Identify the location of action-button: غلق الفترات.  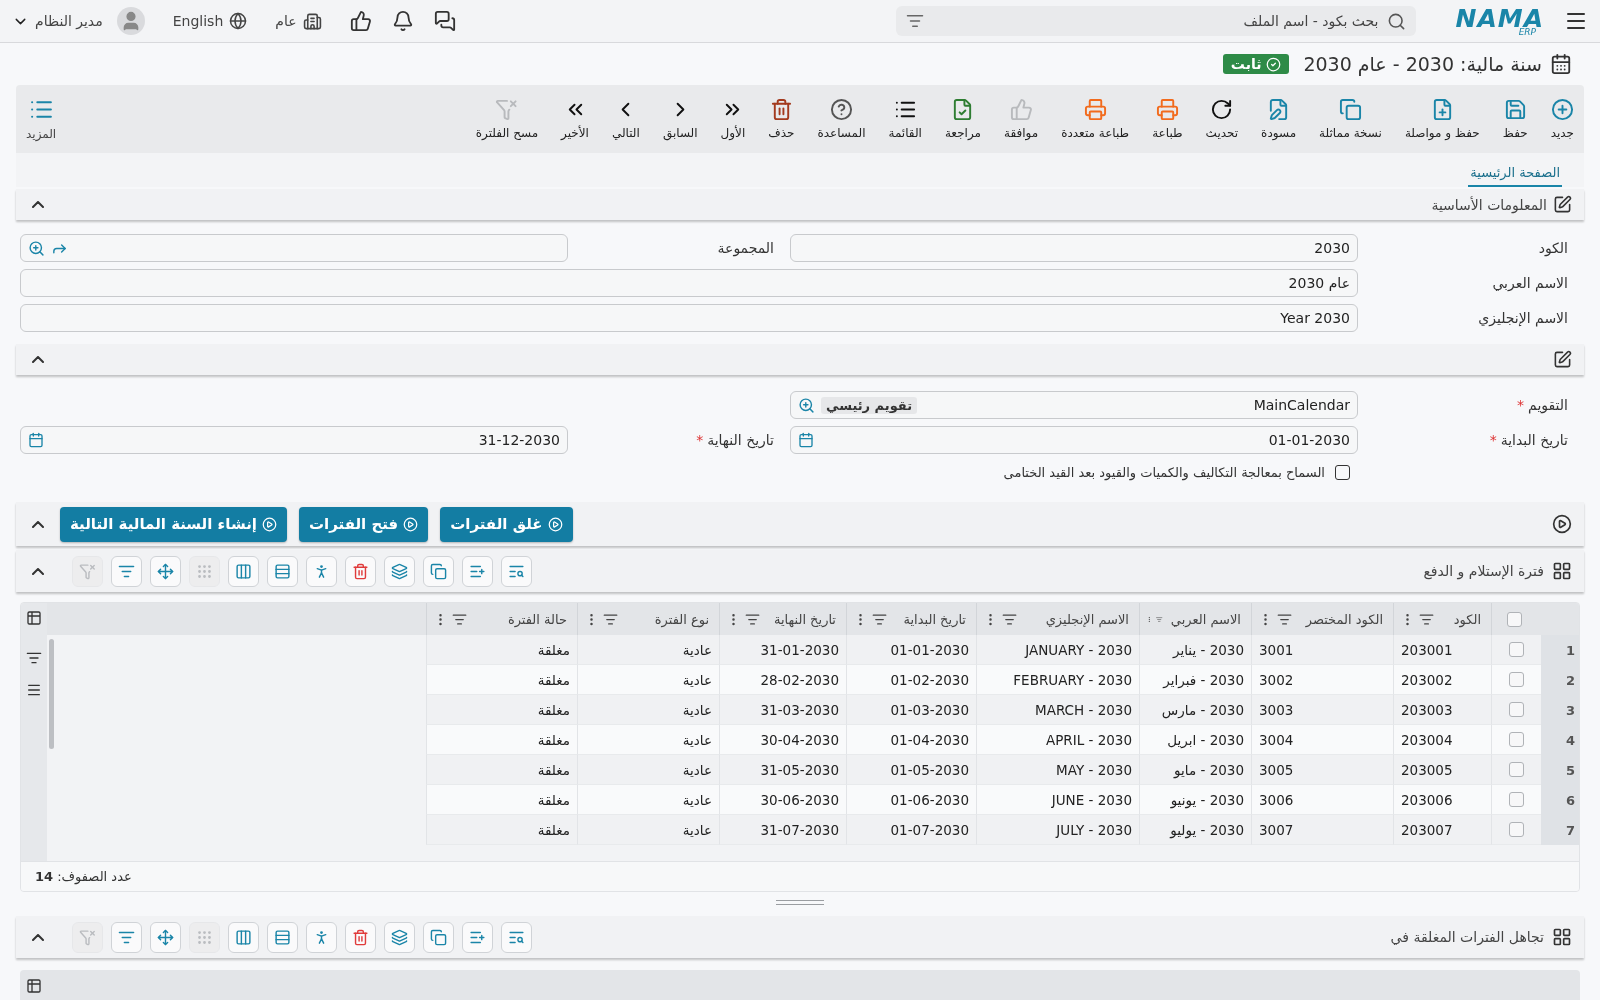
(506, 524).